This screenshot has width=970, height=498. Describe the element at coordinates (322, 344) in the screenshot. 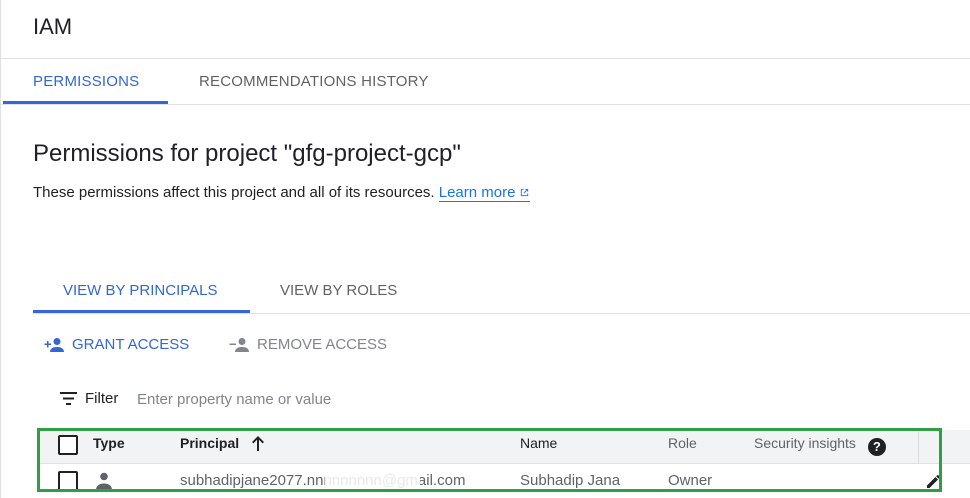

I see `remove-access-label: REMOVE ACCESS` at that location.